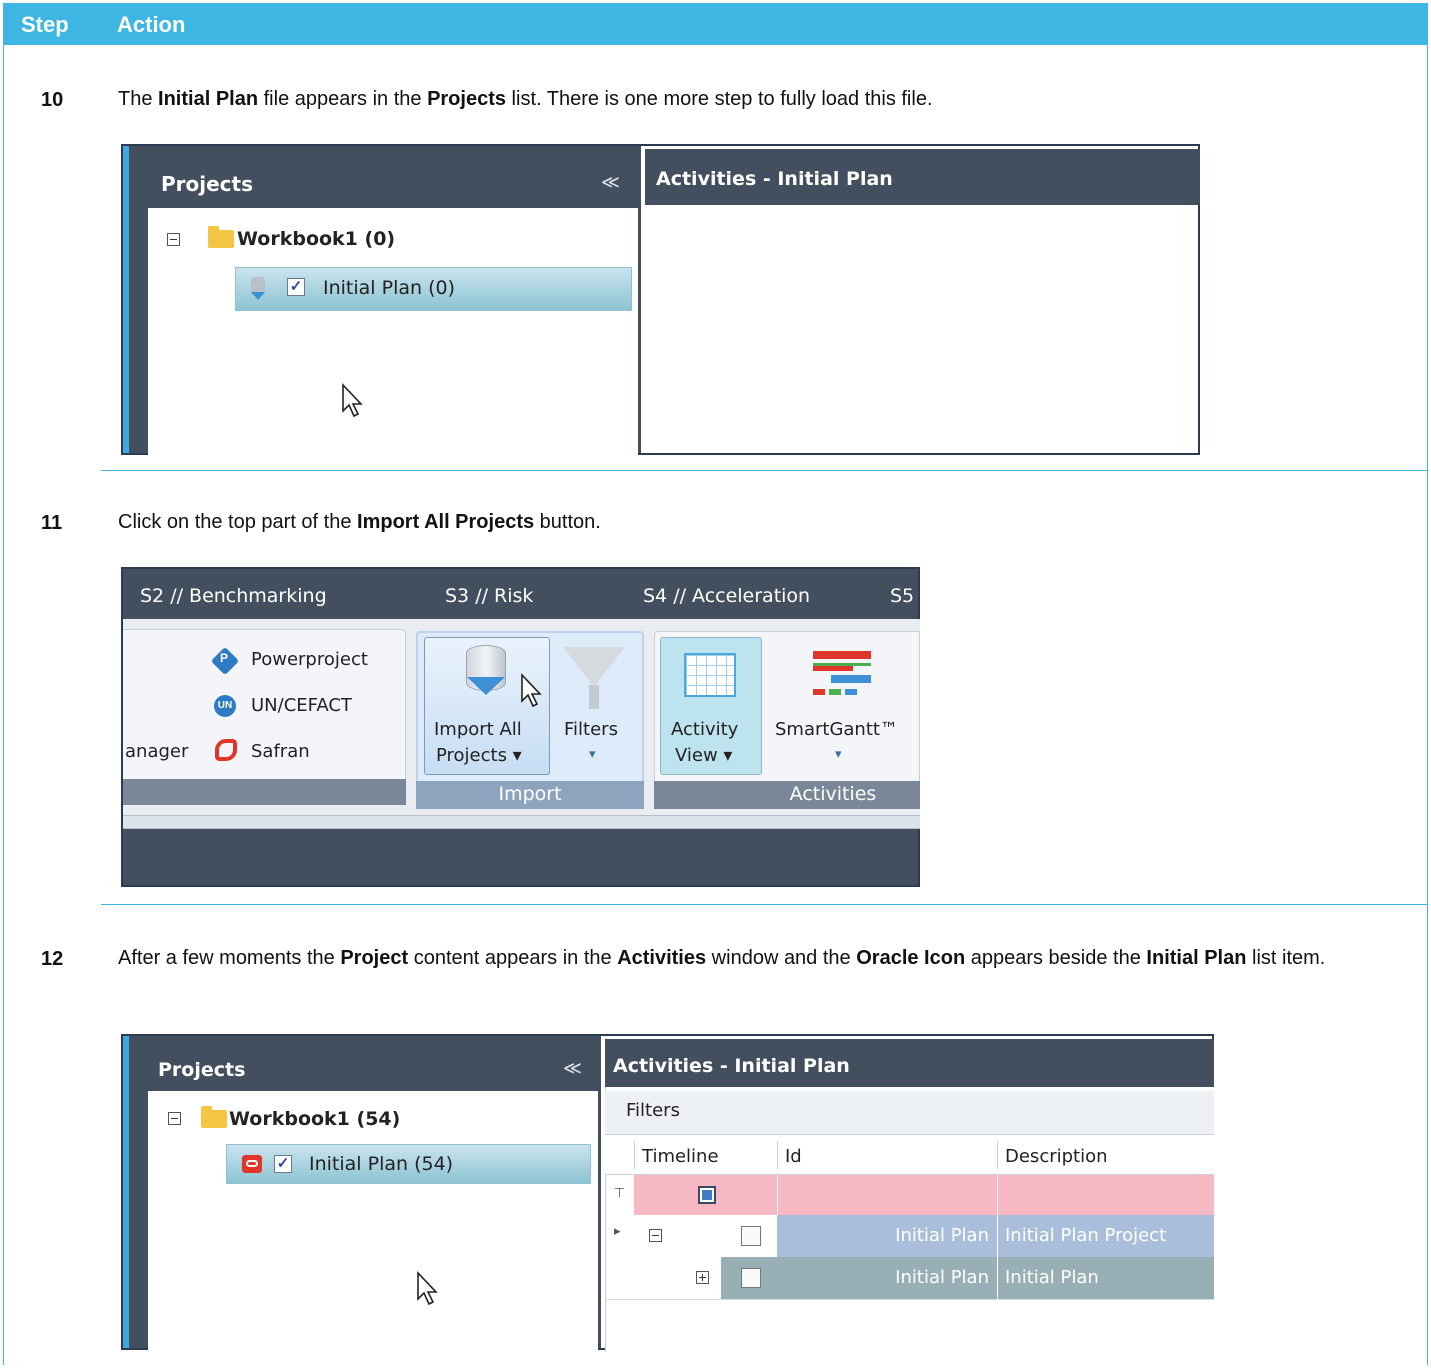 This screenshot has width=1431, height=1368. Describe the element at coordinates (478, 729) in the screenshot. I see `import-all-label-1: Import All` at that location.